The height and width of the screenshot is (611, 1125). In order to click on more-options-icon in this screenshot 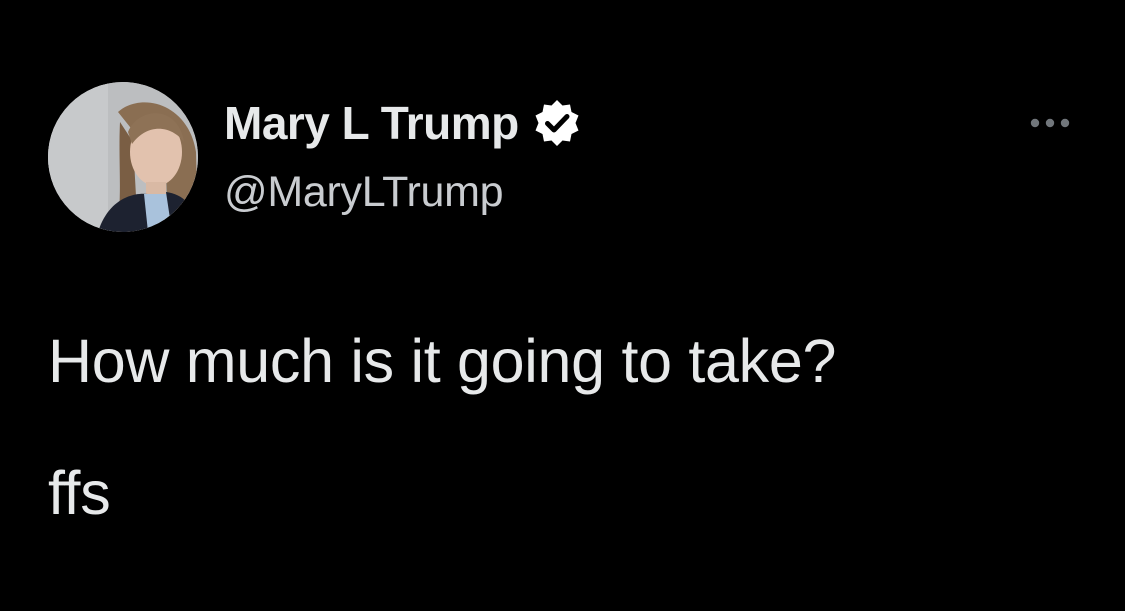, I will do `click(1050, 123)`.